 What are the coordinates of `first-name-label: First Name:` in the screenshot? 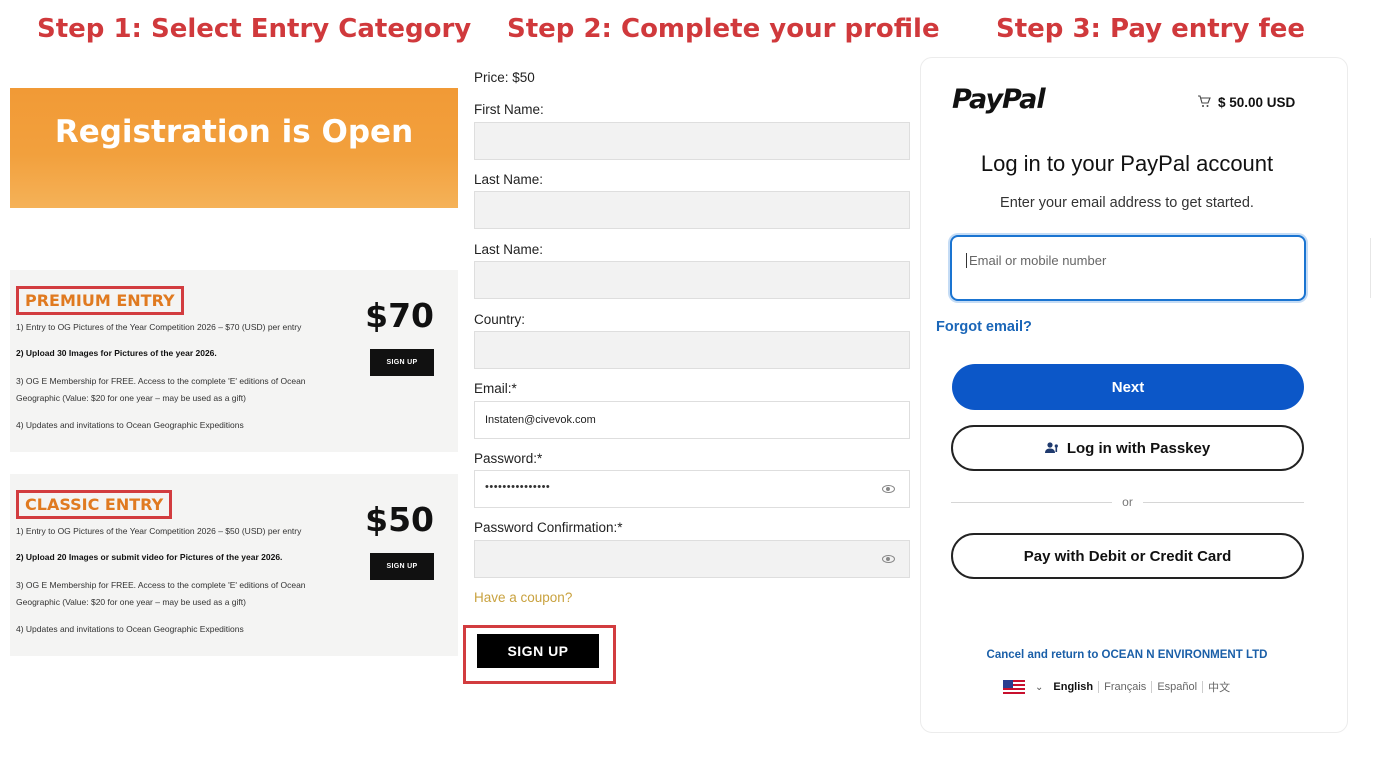 It's located at (509, 109).